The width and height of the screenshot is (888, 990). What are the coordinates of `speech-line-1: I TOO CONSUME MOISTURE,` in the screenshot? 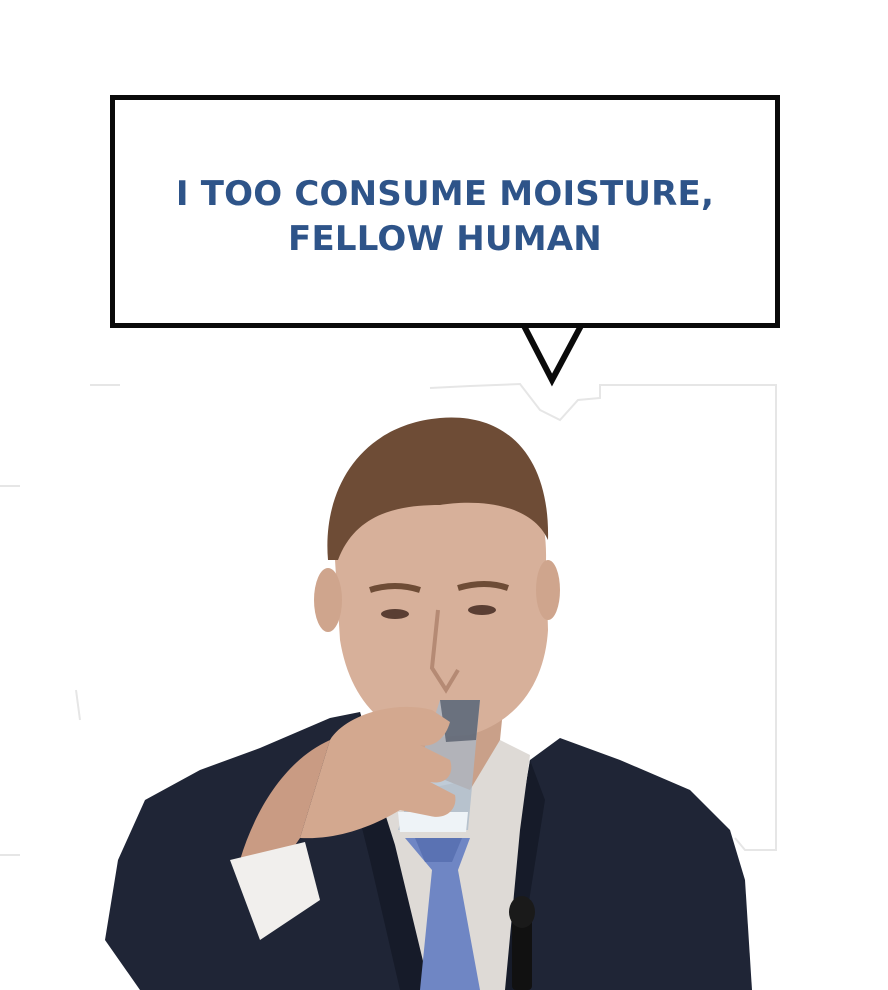 It's located at (445, 194).